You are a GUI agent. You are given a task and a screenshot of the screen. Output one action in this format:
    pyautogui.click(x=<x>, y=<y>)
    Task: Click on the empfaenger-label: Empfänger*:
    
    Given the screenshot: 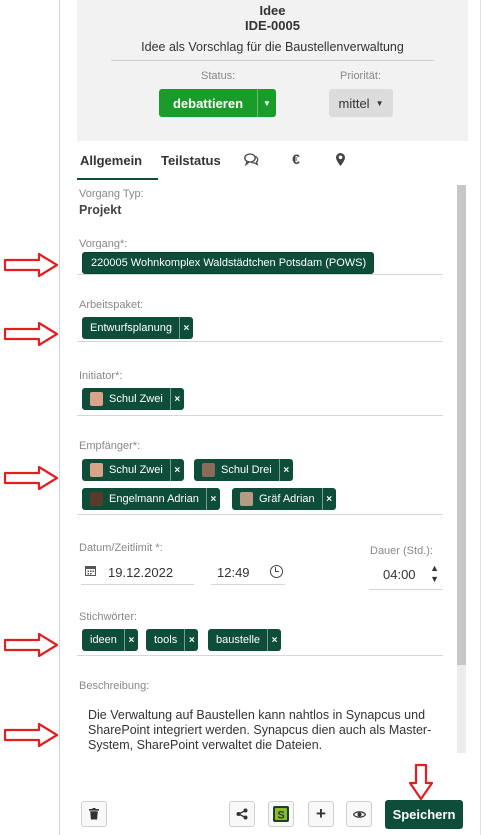 What is the action you would take?
    pyautogui.click(x=110, y=446)
    